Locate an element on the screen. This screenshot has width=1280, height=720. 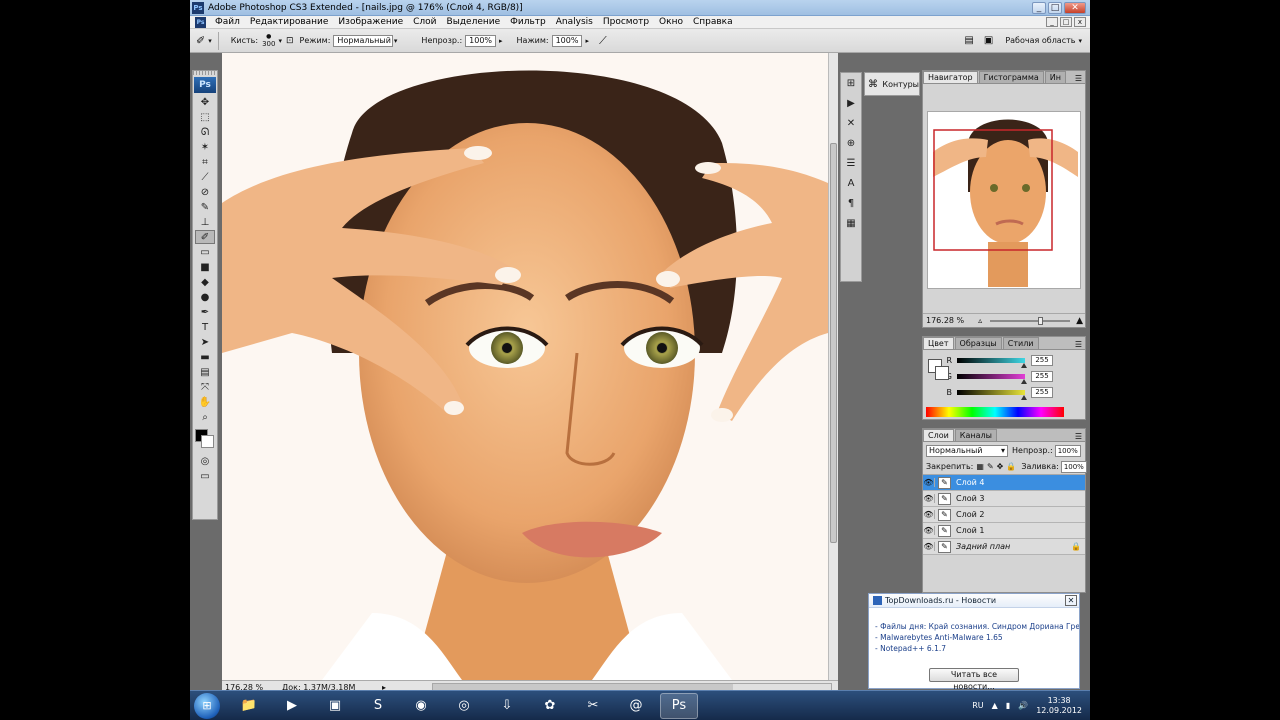
volume-icon: 🔊 is located at coordinates (1023, 705).